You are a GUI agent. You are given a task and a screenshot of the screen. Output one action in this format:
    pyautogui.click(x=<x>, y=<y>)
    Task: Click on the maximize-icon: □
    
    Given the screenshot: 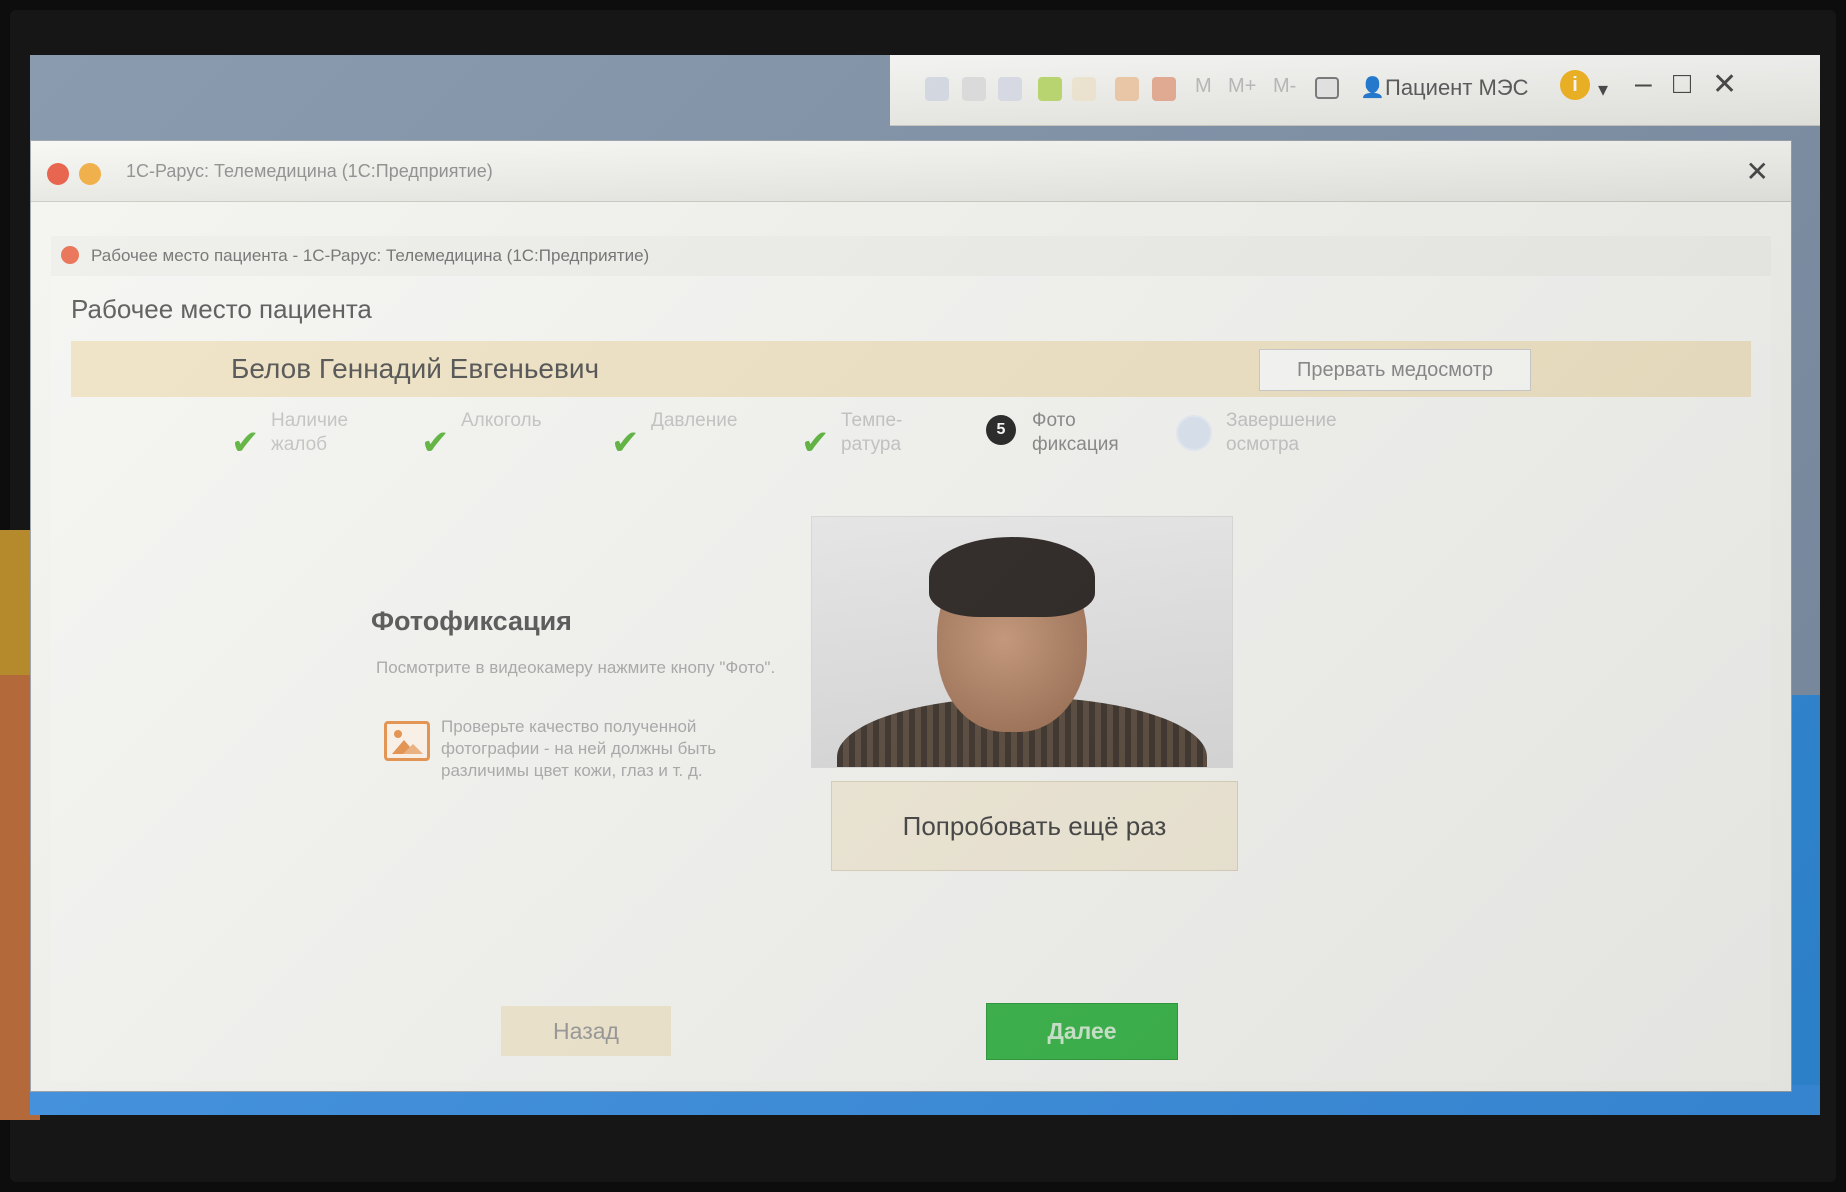 What is the action you would take?
    pyautogui.click(x=1682, y=84)
    